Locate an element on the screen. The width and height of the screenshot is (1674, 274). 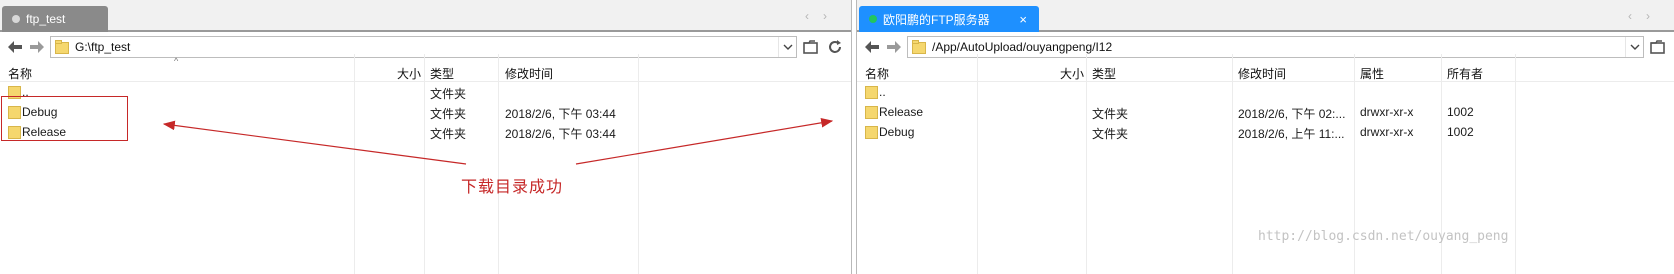
local-path-text: G:\ftp_test is located at coordinates (103, 47).